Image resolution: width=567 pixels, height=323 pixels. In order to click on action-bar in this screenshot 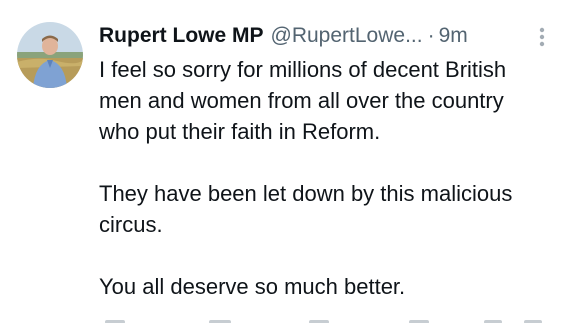, I will do `click(324, 320)`.